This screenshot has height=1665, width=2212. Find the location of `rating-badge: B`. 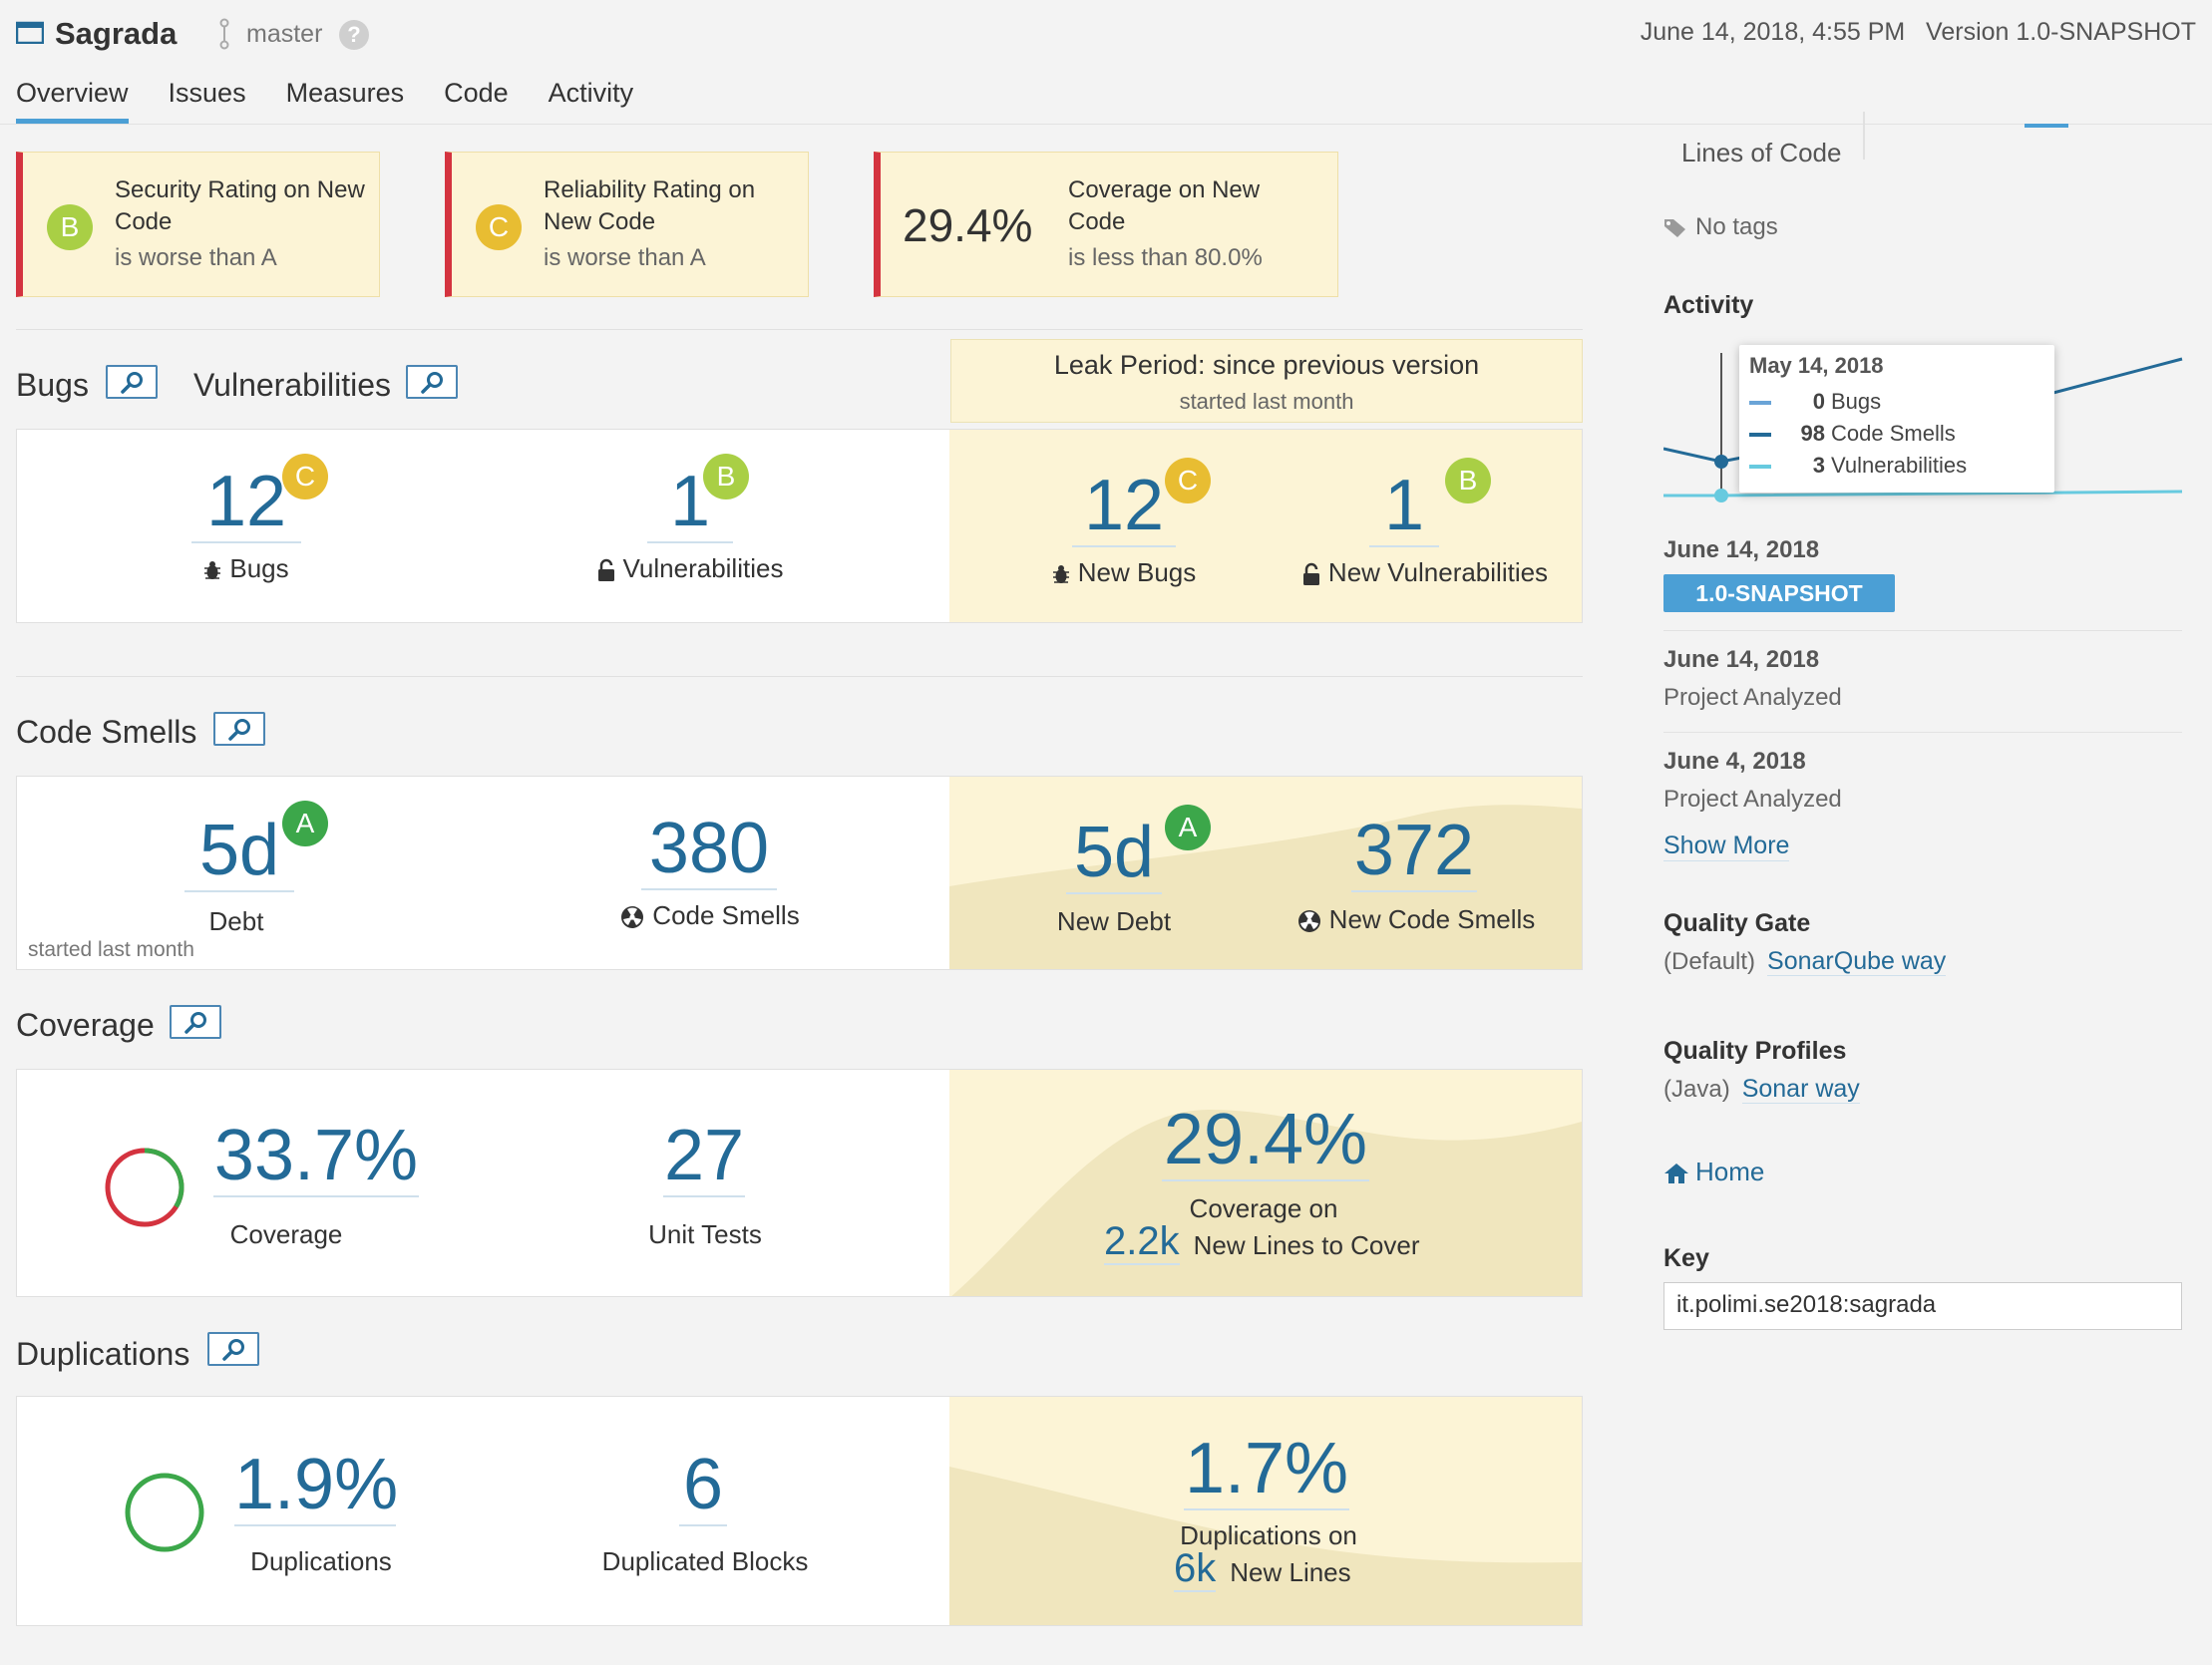

rating-badge: B is located at coordinates (70, 227).